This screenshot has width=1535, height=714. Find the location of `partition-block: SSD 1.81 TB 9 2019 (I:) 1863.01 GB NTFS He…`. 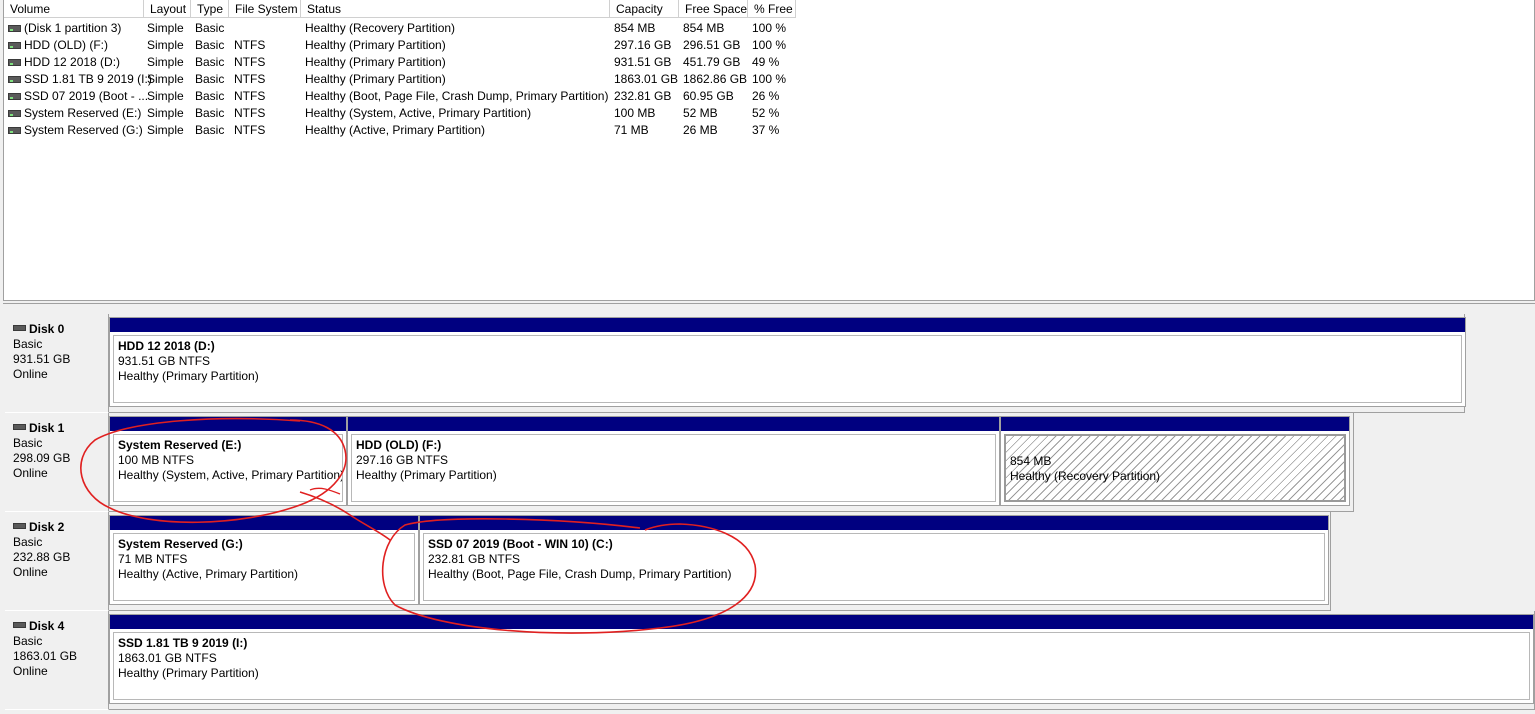

partition-block: SSD 1.81 TB 9 2019 (I:) 1863.01 GB NTFS He… is located at coordinates (821, 659).